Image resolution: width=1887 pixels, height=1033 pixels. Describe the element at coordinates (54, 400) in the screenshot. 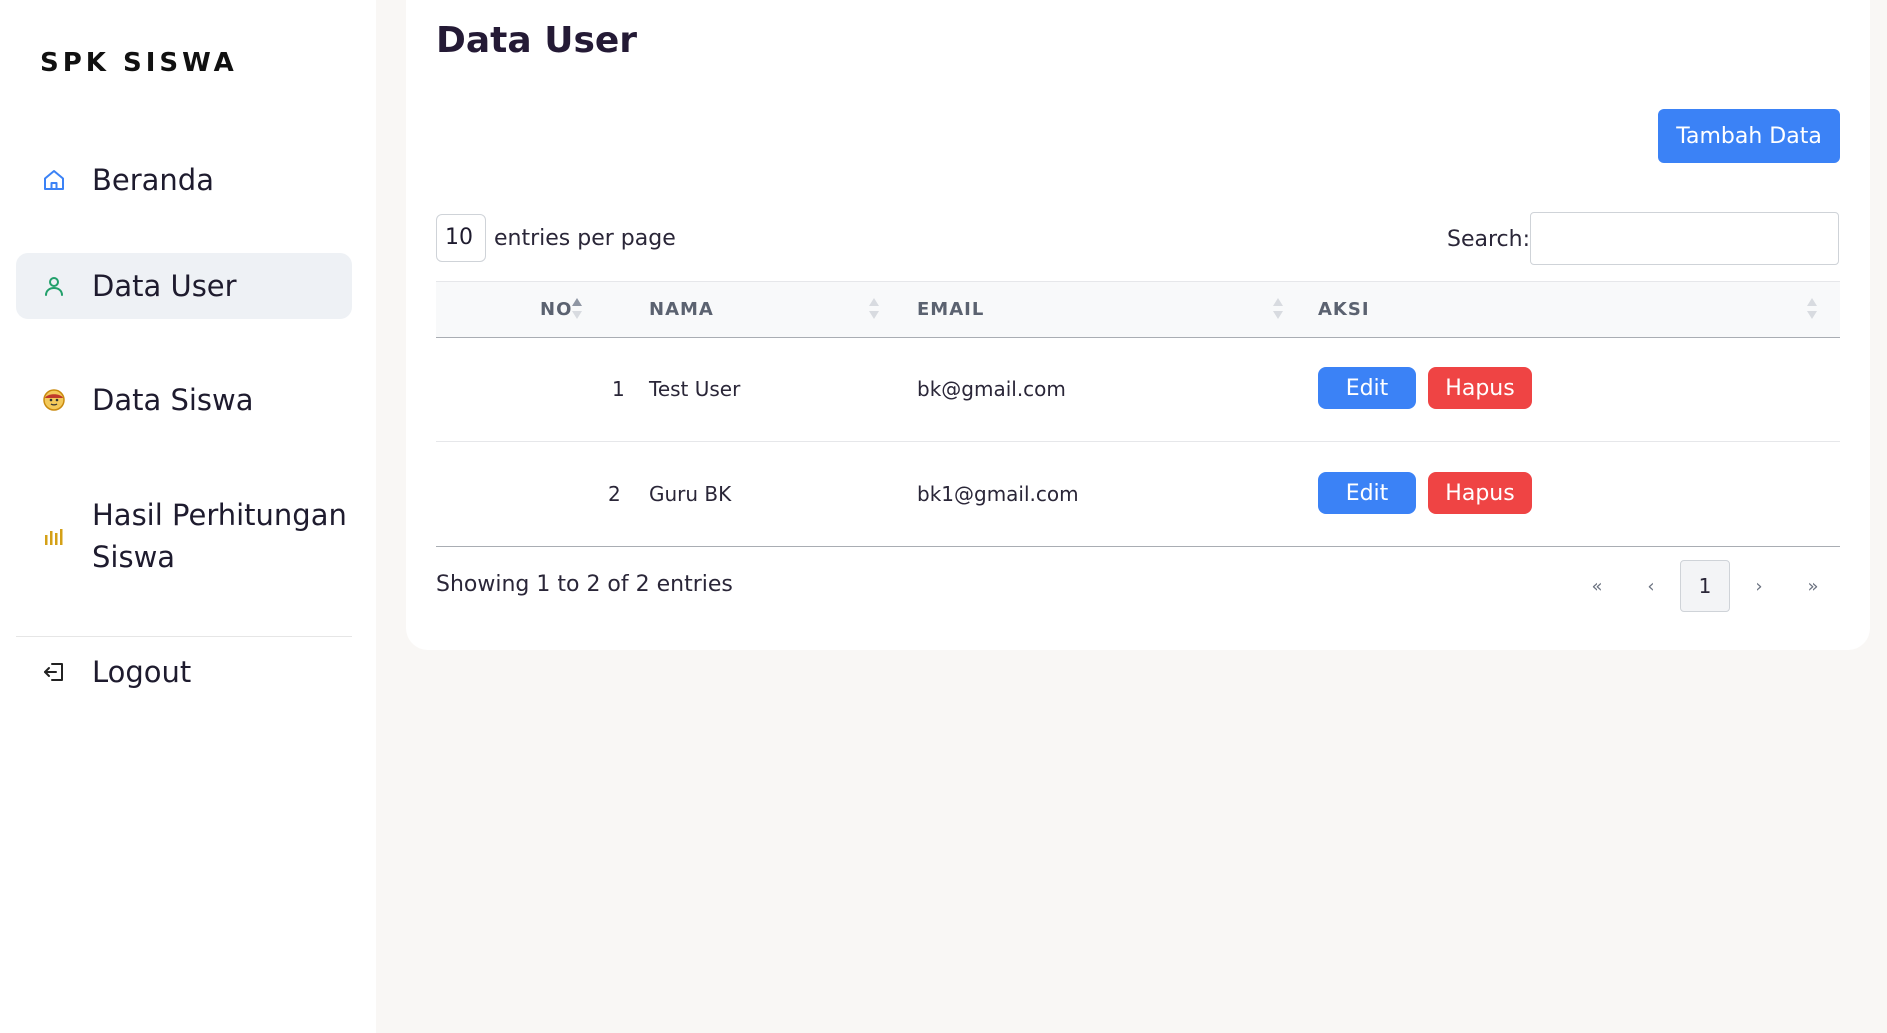

I see `student-face-icon` at that location.